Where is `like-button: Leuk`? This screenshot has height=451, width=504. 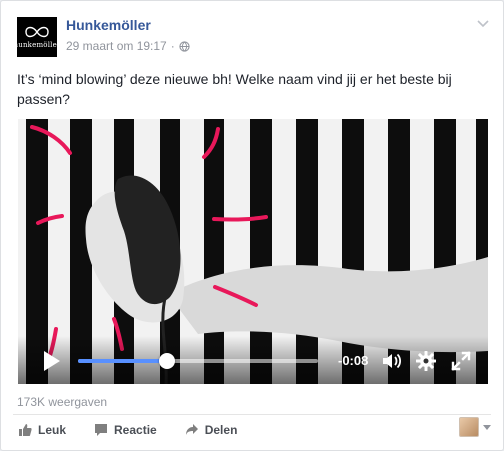
like-button: Leuk is located at coordinates (42, 430).